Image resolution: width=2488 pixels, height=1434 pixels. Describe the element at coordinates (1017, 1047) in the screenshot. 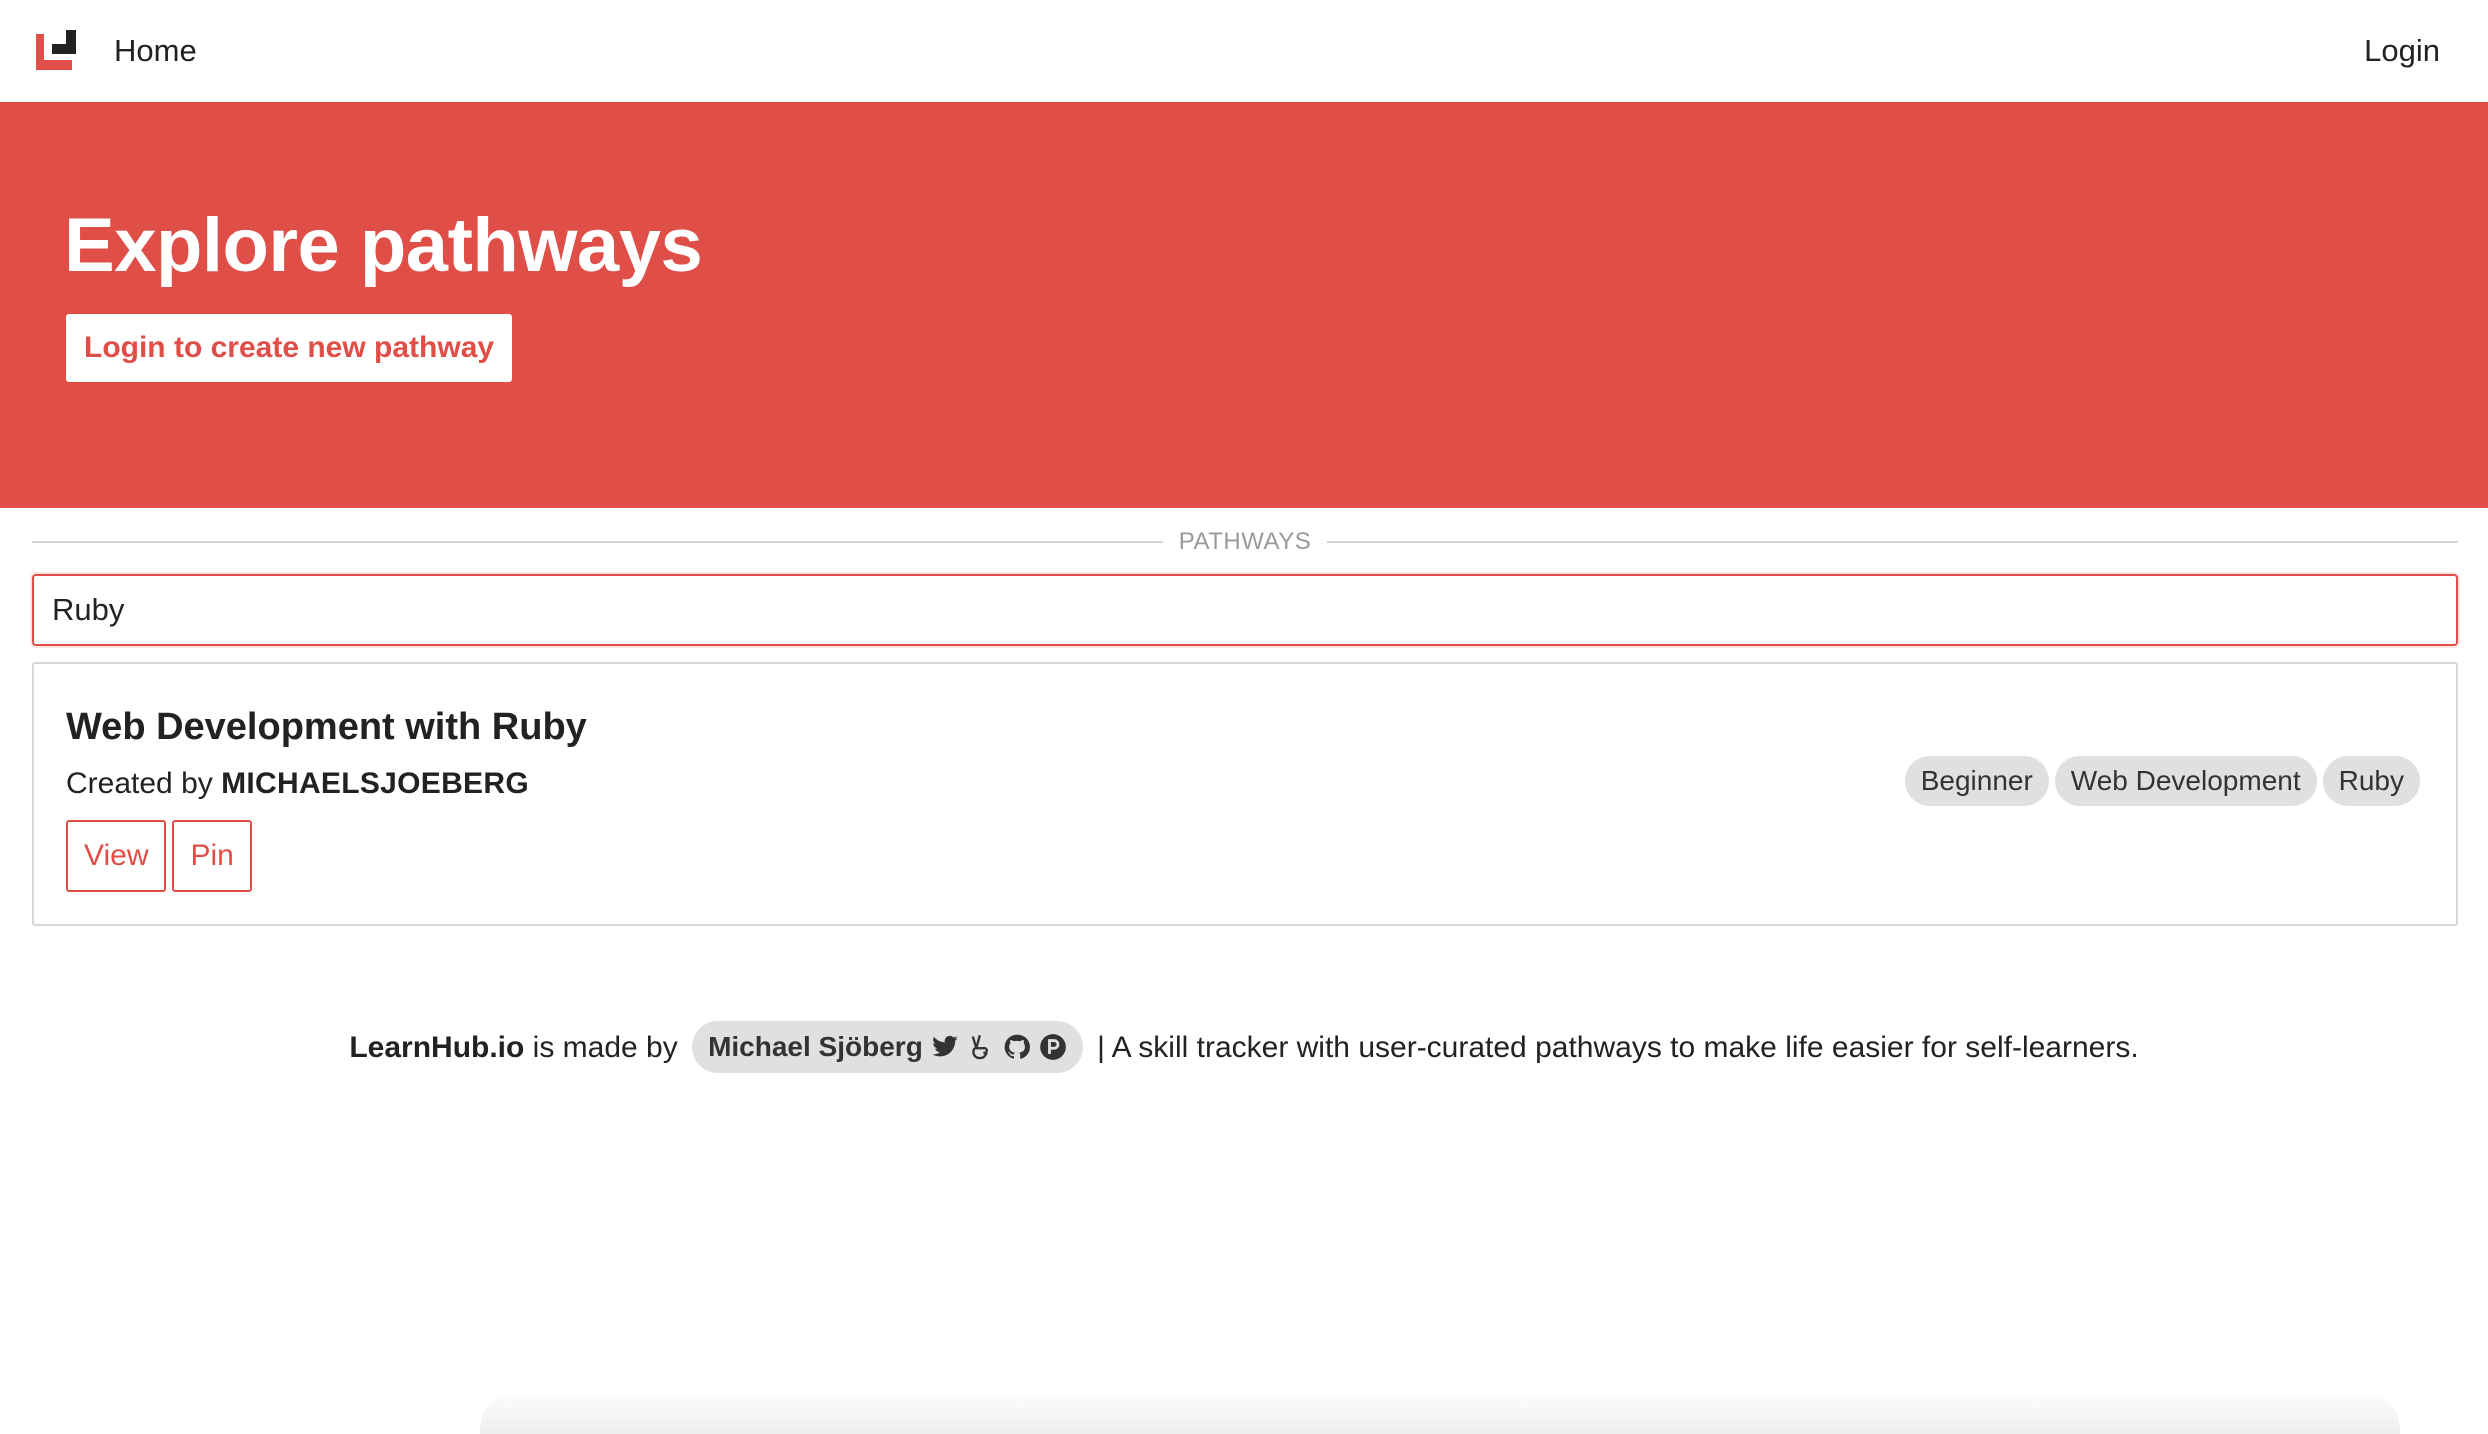

I see `github-icon` at that location.